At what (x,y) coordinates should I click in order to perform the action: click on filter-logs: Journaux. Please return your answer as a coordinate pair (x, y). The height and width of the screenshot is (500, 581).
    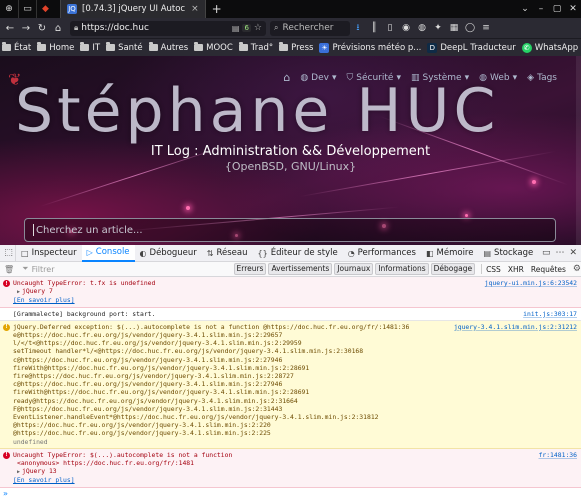
    Looking at the image, I should click on (354, 269).